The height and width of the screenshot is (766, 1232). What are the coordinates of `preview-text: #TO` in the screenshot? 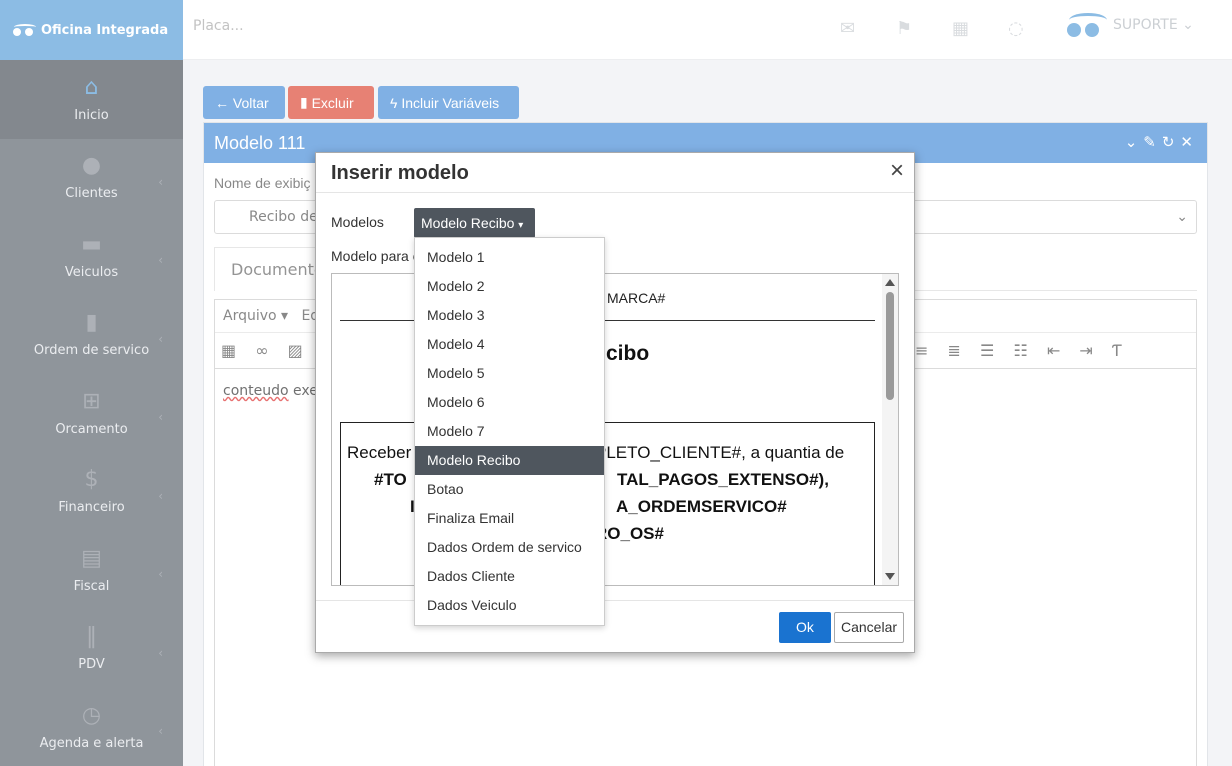 It's located at (390, 479).